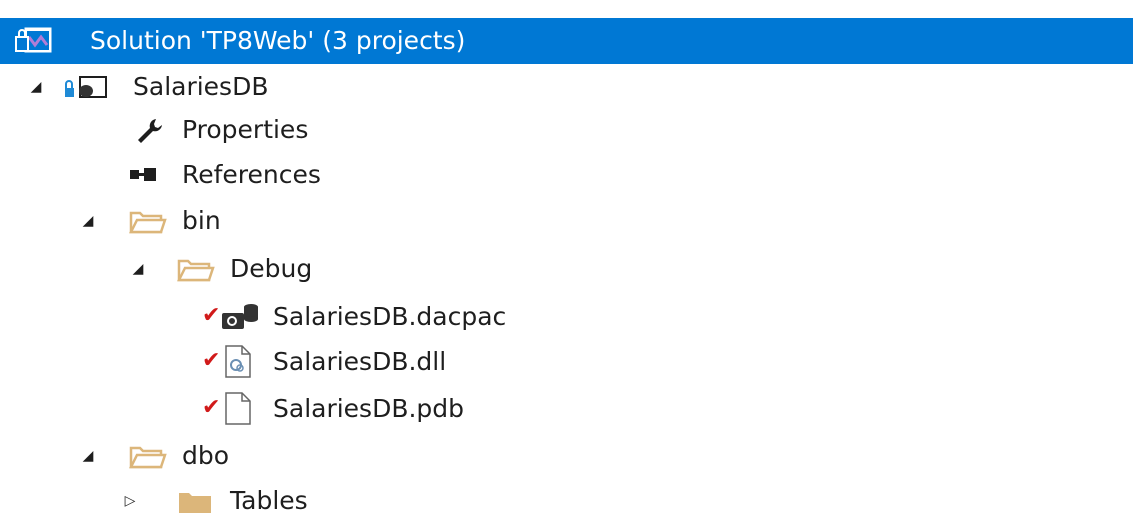 The image size is (1133, 527). Describe the element at coordinates (152, 130) in the screenshot. I see `wrench-icon` at that location.